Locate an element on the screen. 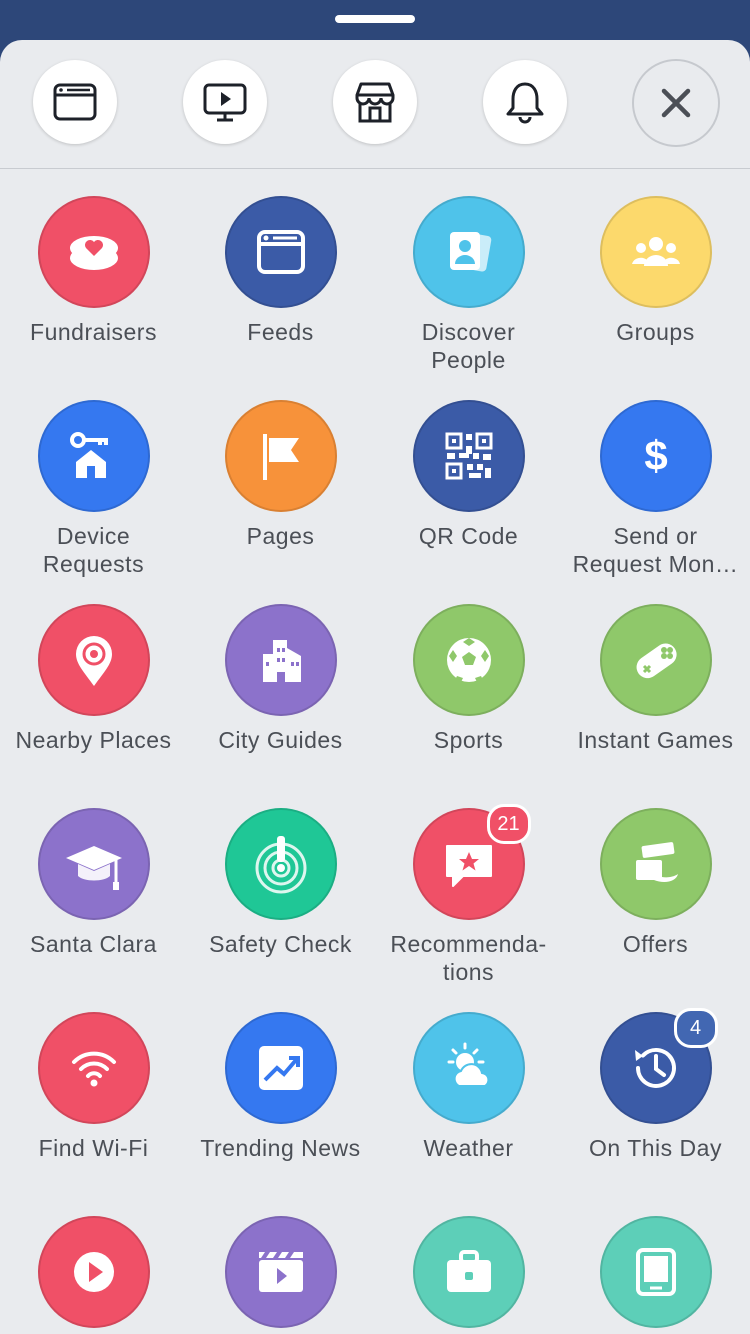 The image size is (750, 1334). shortcut-offer-tag: Offers is located at coordinates (655, 869).